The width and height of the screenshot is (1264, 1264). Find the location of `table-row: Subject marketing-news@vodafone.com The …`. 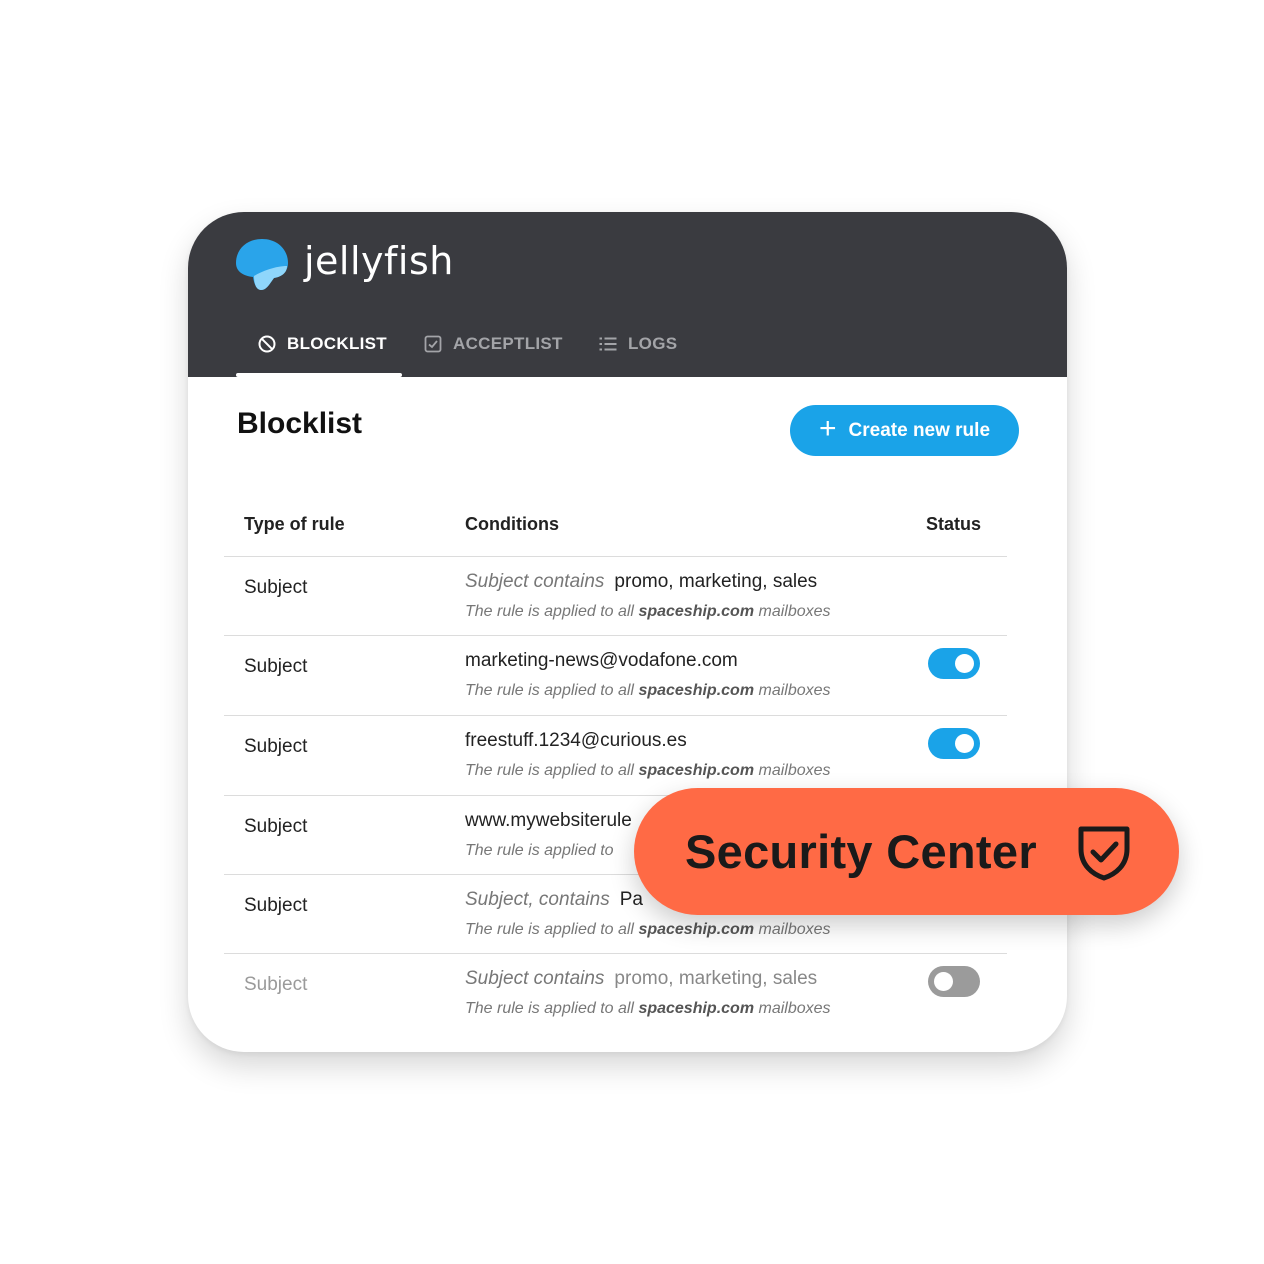

table-row: Subject marketing-news@vodafone.com The … is located at coordinates (615, 675).